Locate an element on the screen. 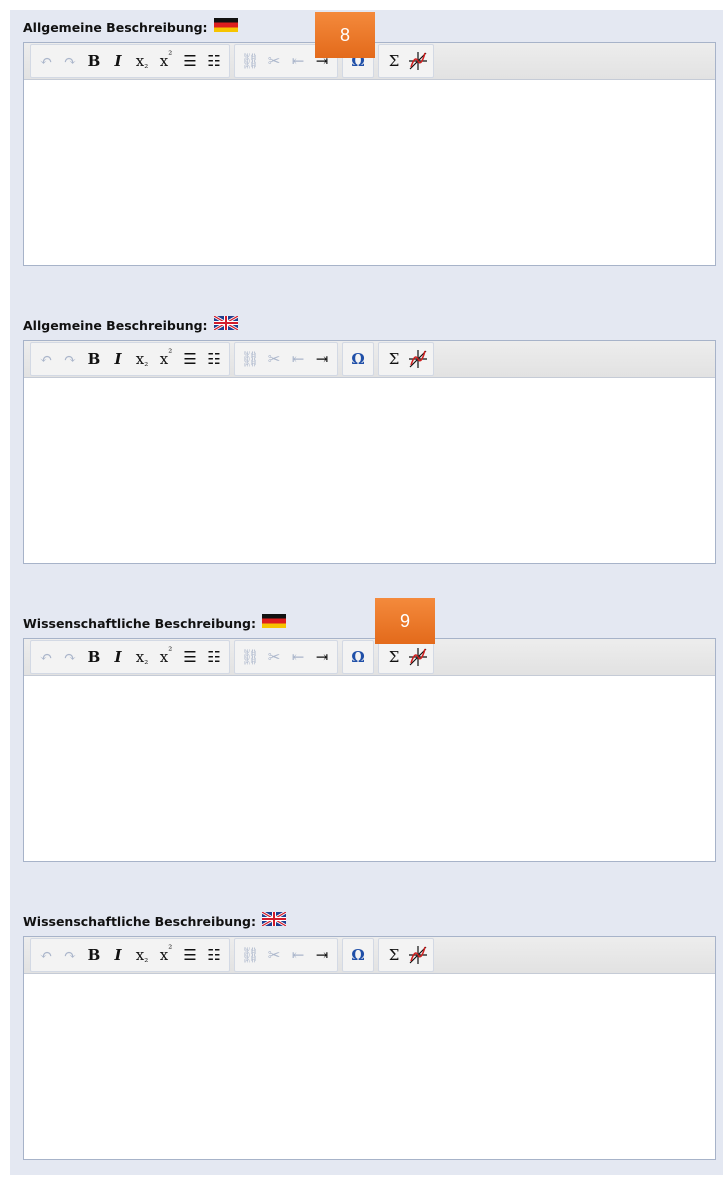 The height and width of the screenshot is (1187, 723). editor-toolbar: ↶ ↷ B I x₂ x² ☰ ☷ ⛓ ✂ ⇤ ⇥ Ω Σ is located at coordinates (369, 657).